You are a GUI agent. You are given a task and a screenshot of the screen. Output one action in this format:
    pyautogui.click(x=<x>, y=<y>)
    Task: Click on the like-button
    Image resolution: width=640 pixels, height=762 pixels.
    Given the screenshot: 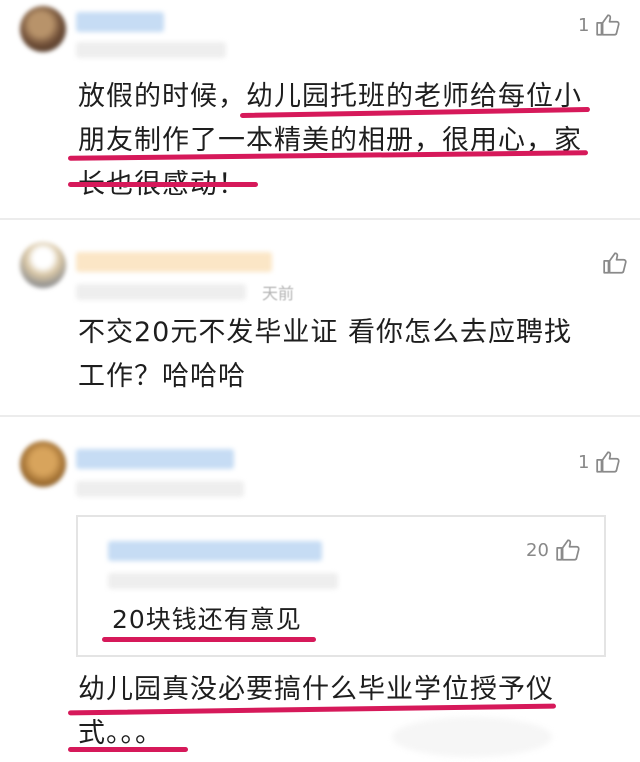 What is the action you would take?
    pyautogui.click(x=612, y=263)
    